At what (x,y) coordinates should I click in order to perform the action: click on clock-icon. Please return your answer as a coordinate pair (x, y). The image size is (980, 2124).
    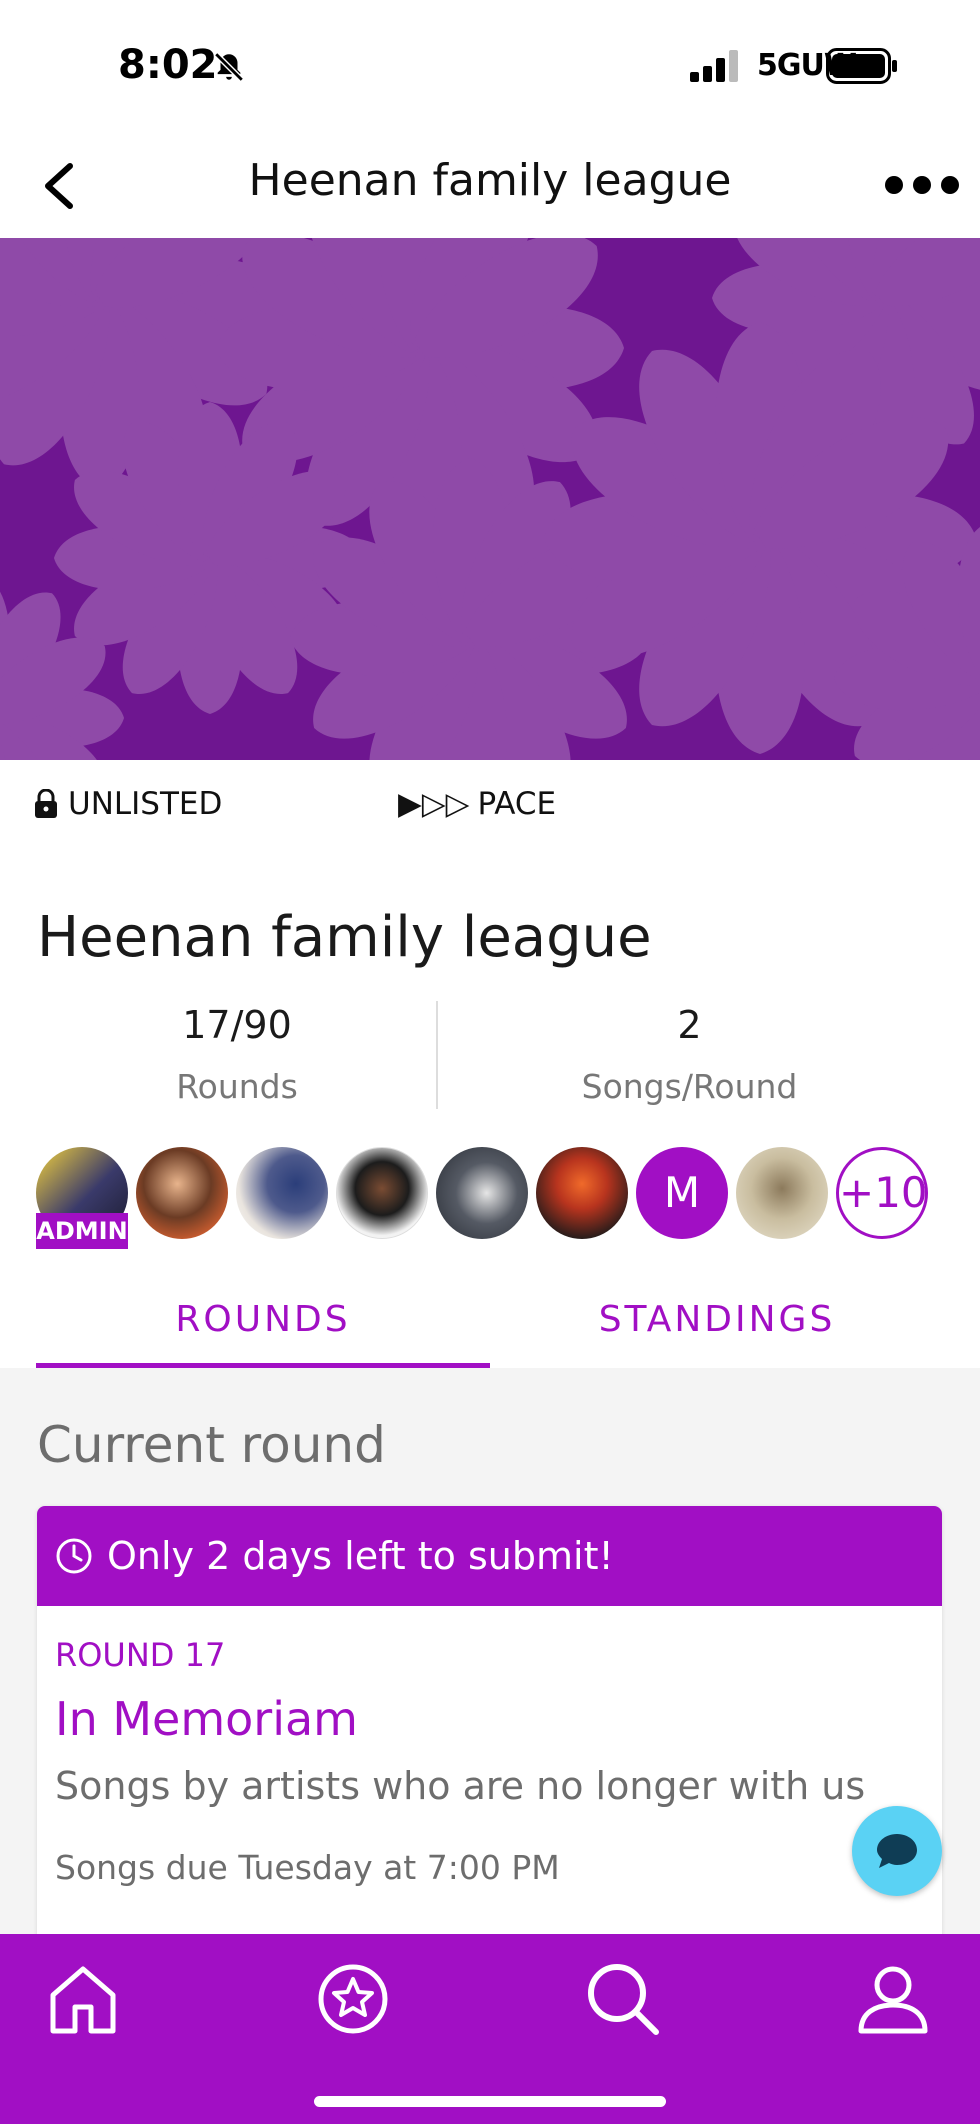
    Looking at the image, I should click on (74, 1556).